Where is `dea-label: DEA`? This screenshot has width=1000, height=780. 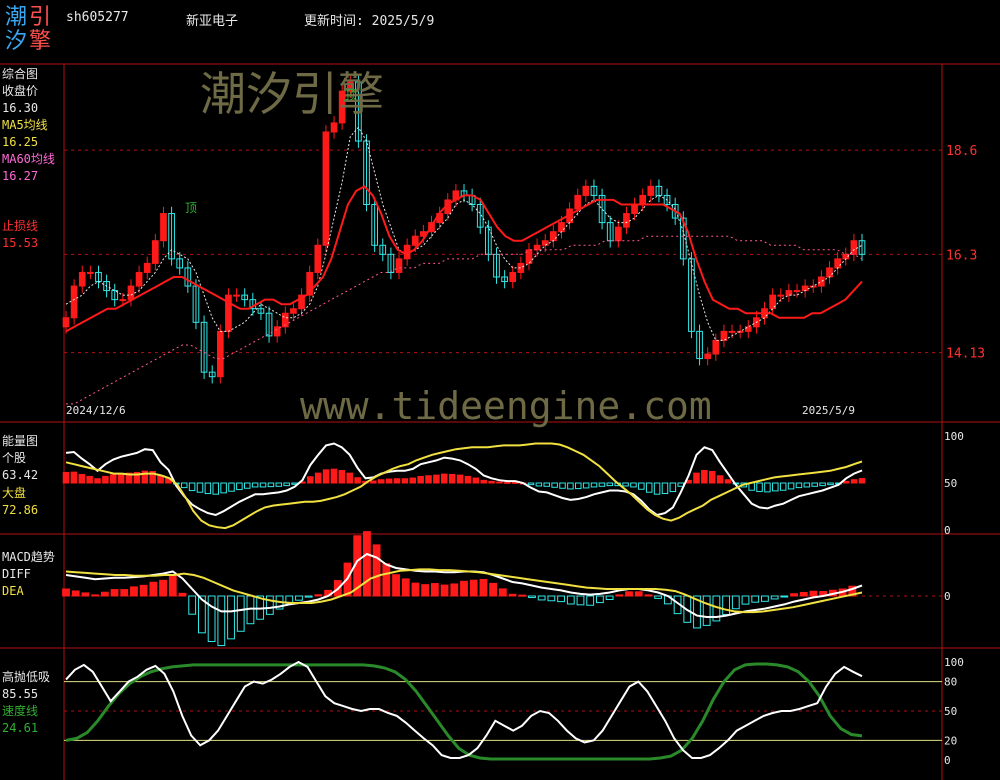
dea-label: DEA is located at coordinates (13, 591).